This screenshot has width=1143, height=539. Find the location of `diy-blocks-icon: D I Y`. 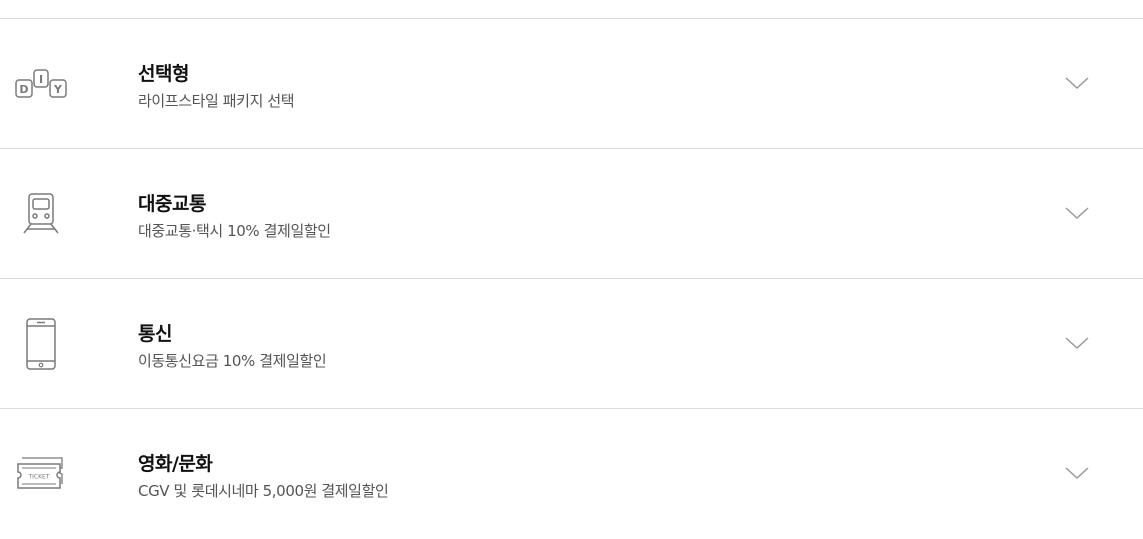

diy-blocks-icon: D I Y is located at coordinates (41, 84).